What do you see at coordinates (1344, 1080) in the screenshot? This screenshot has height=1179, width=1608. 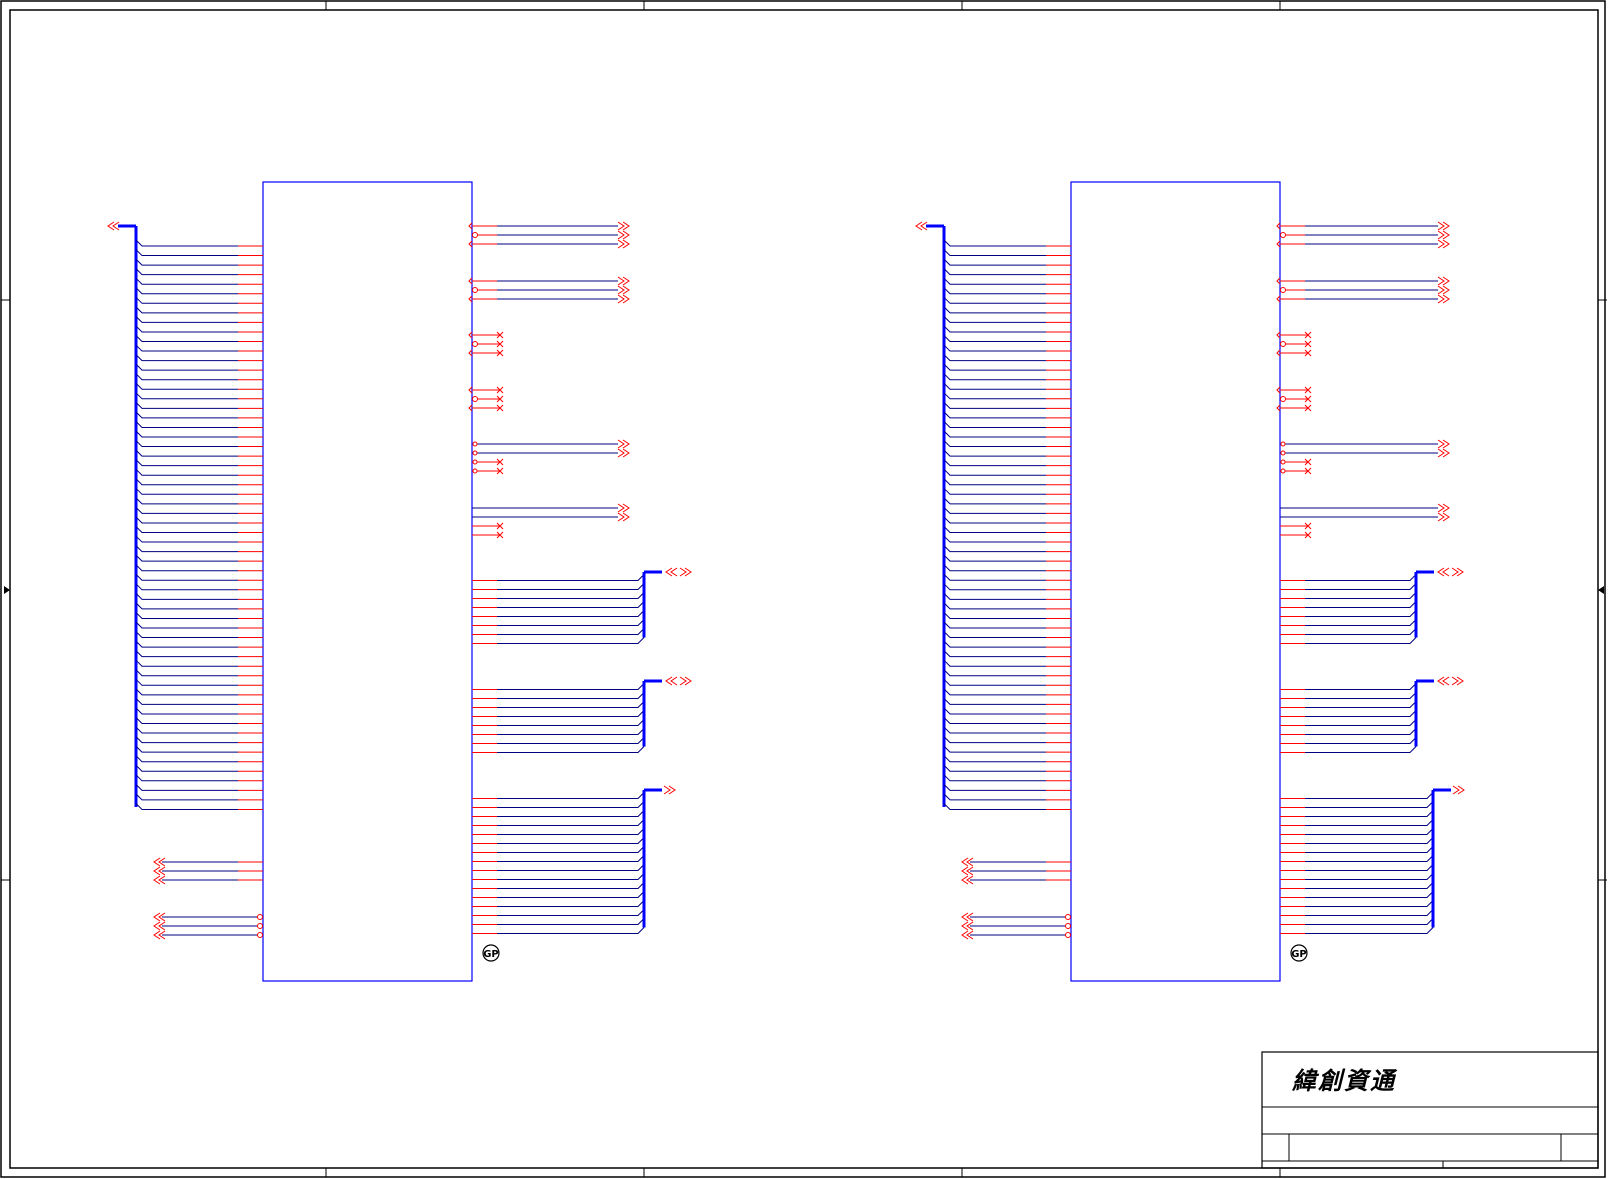 I see `company-name: 緯創資通` at bounding box center [1344, 1080].